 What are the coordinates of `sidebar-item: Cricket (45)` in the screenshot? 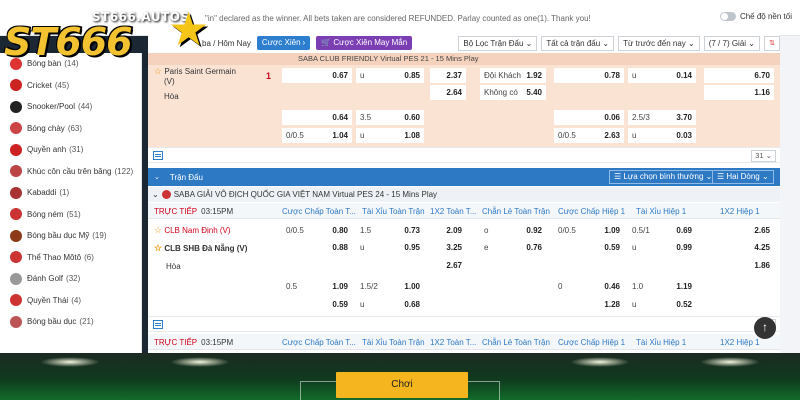 It's located at (70, 86).